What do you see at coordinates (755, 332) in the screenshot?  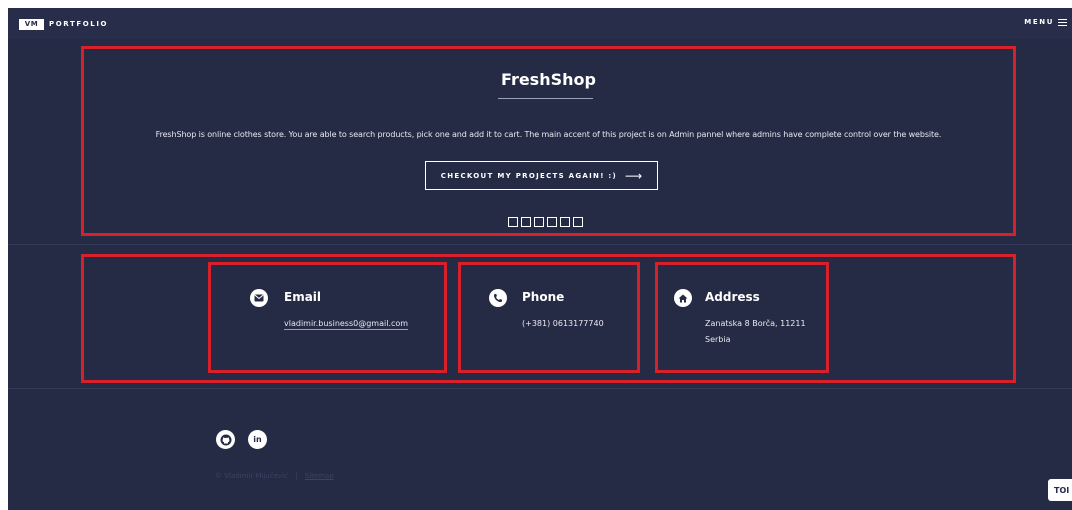 I see `address-value: Zanatska 8 Borča, 11211 Serbia` at bounding box center [755, 332].